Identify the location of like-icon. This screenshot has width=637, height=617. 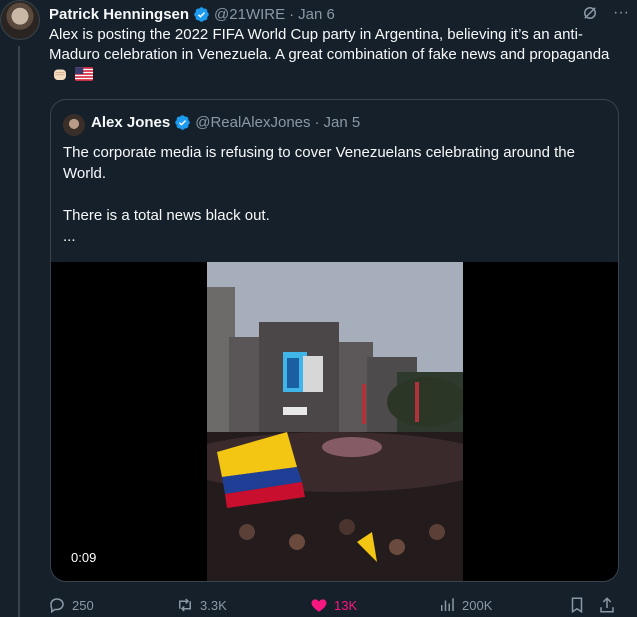
(319, 605).